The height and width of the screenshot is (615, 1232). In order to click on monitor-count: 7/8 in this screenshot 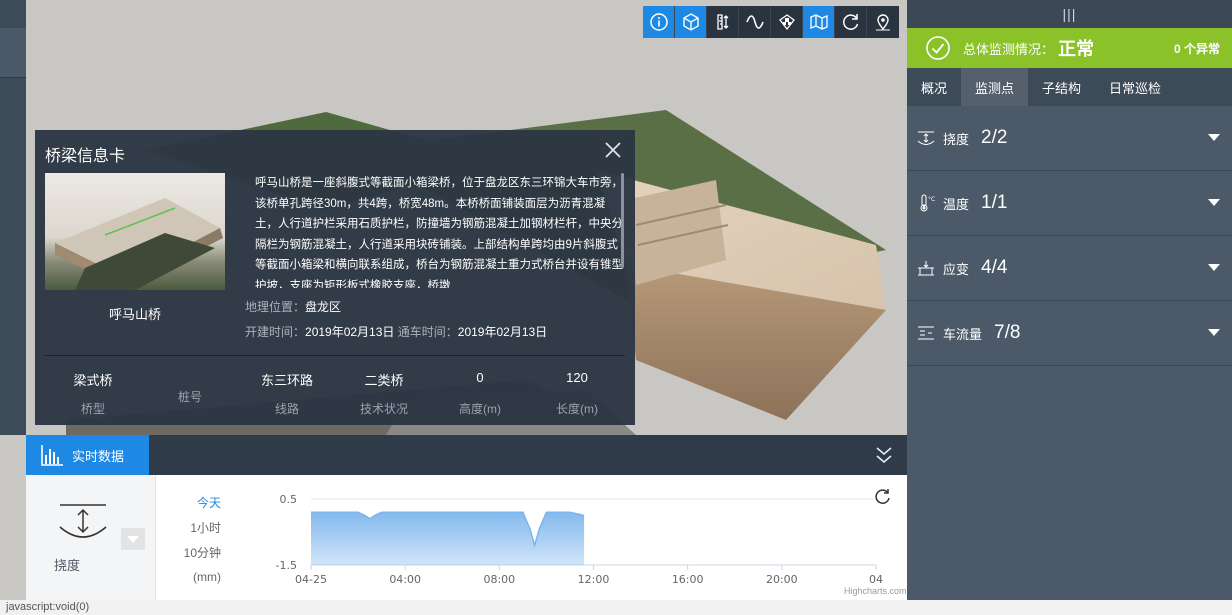, I will do `click(1007, 332)`.